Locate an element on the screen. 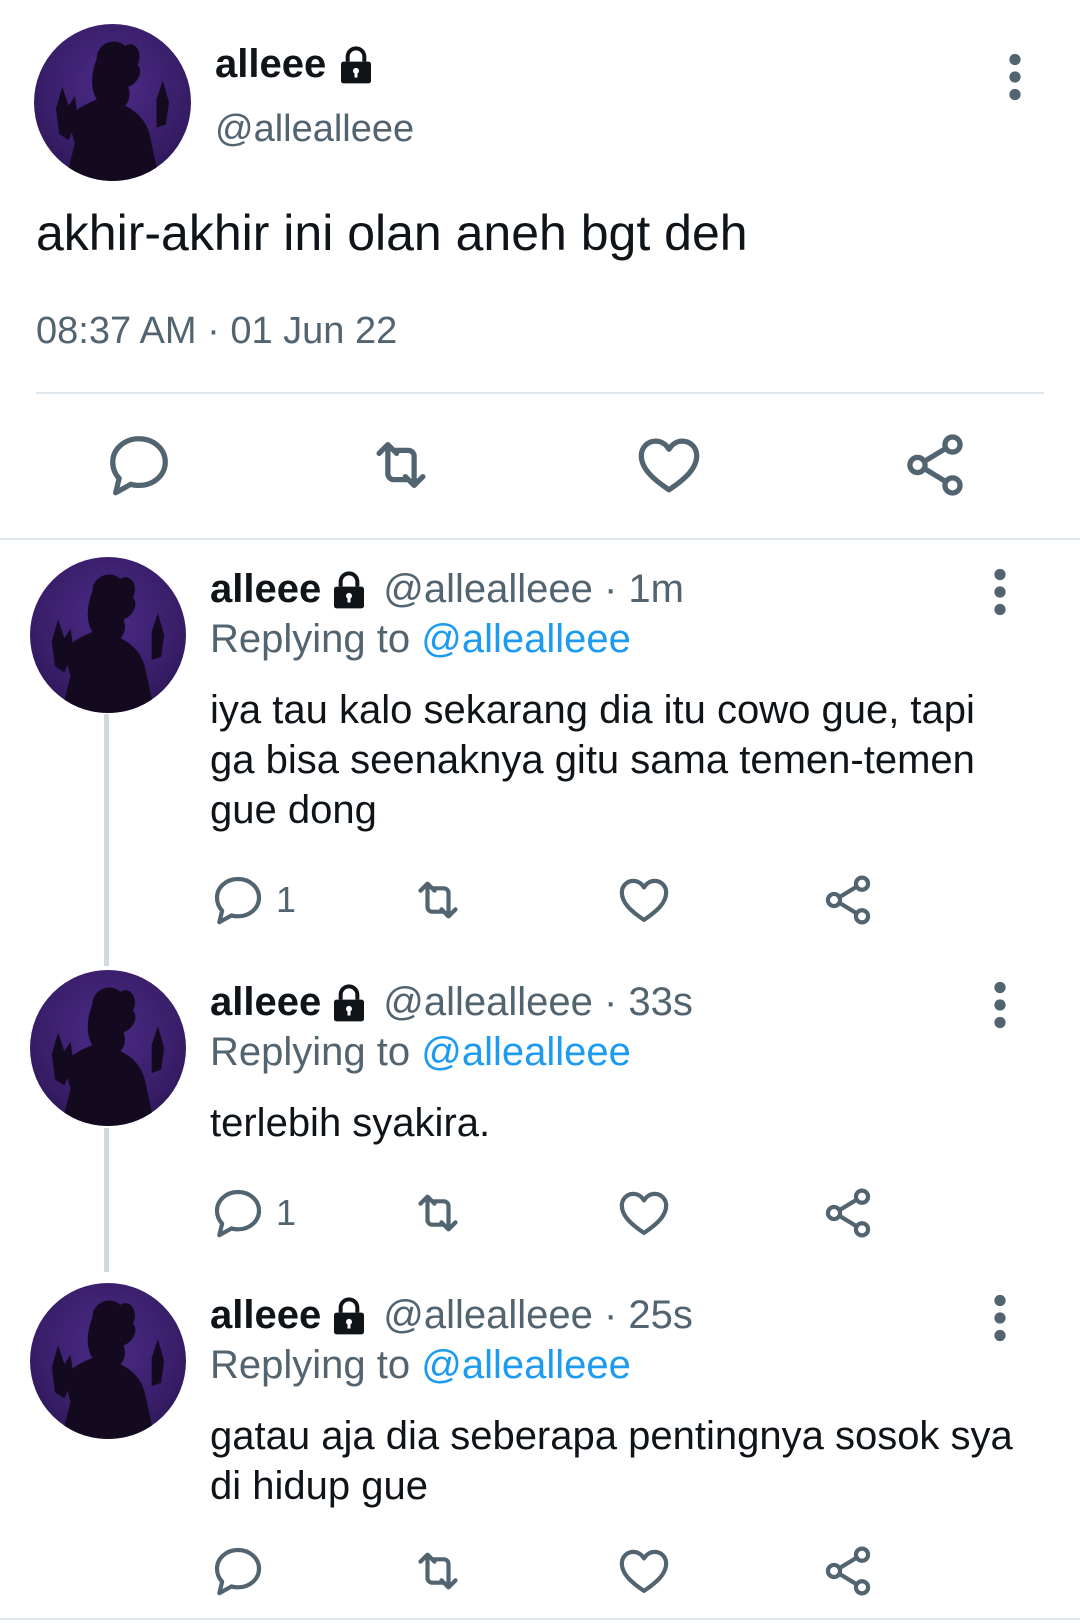 This screenshot has height=1623, width=1080. reply-text: terlebih syakira. is located at coordinates (350, 1123).